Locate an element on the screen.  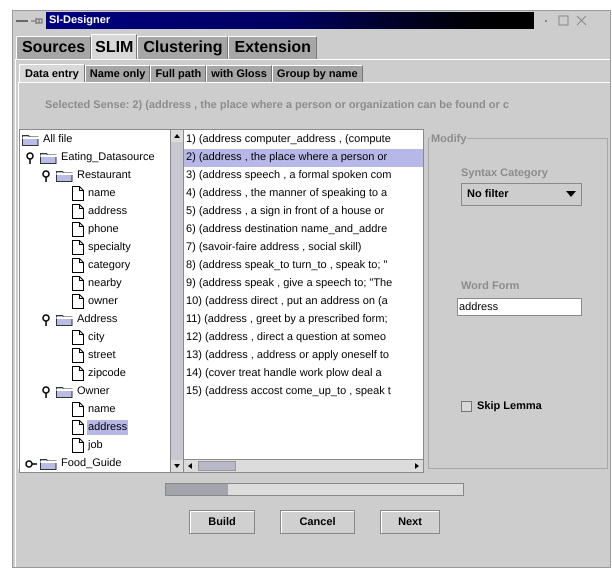
list-item: 9) (address speak , give a speech to; "The is located at coordinates (303, 283).